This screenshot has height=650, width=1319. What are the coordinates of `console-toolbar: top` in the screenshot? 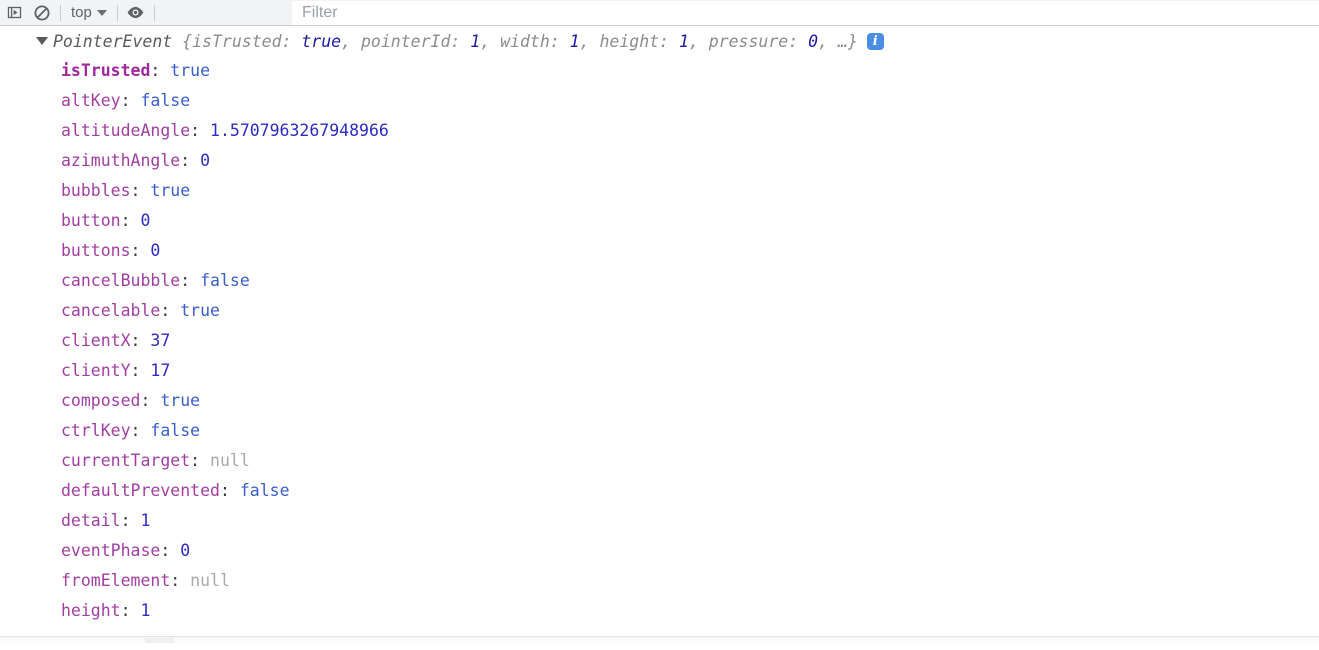 It's located at (659, 13).